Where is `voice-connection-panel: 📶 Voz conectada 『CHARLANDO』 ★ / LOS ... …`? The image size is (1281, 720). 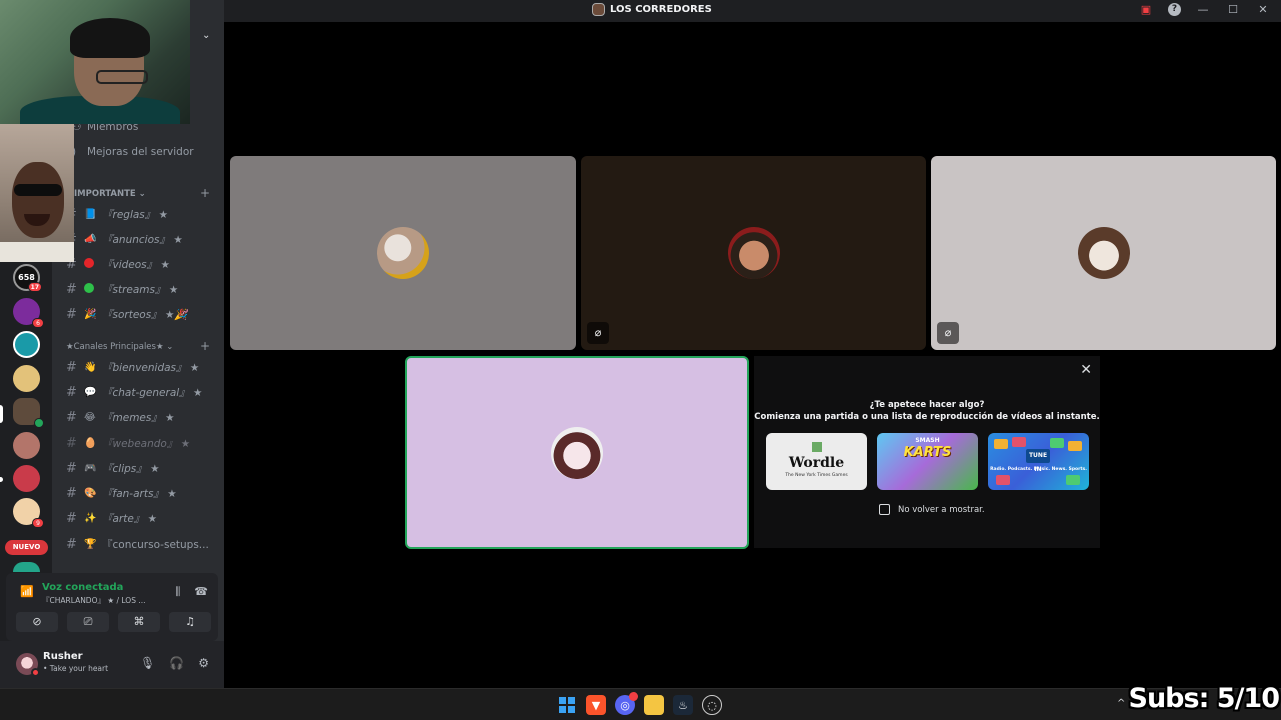
voice-connection-panel: 📶 Voz conectada 『CHARLANDO』 ★ / LOS ... … is located at coordinates (112, 607).